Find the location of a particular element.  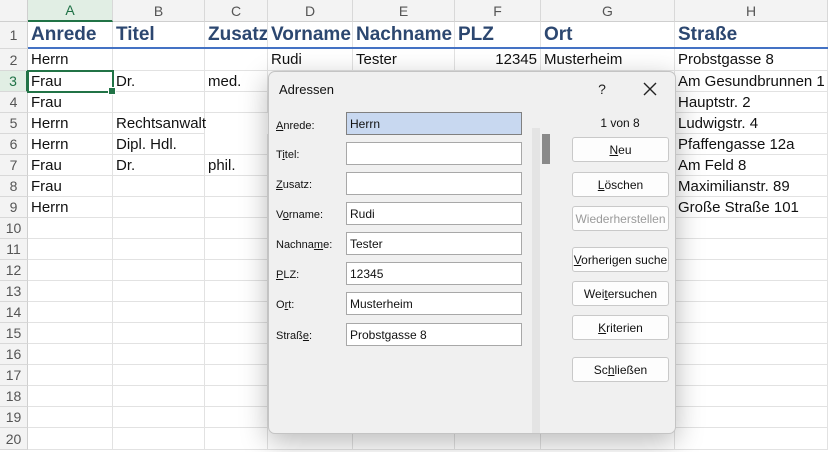

criteria-button: Kriterien is located at coordinates (620, 327).